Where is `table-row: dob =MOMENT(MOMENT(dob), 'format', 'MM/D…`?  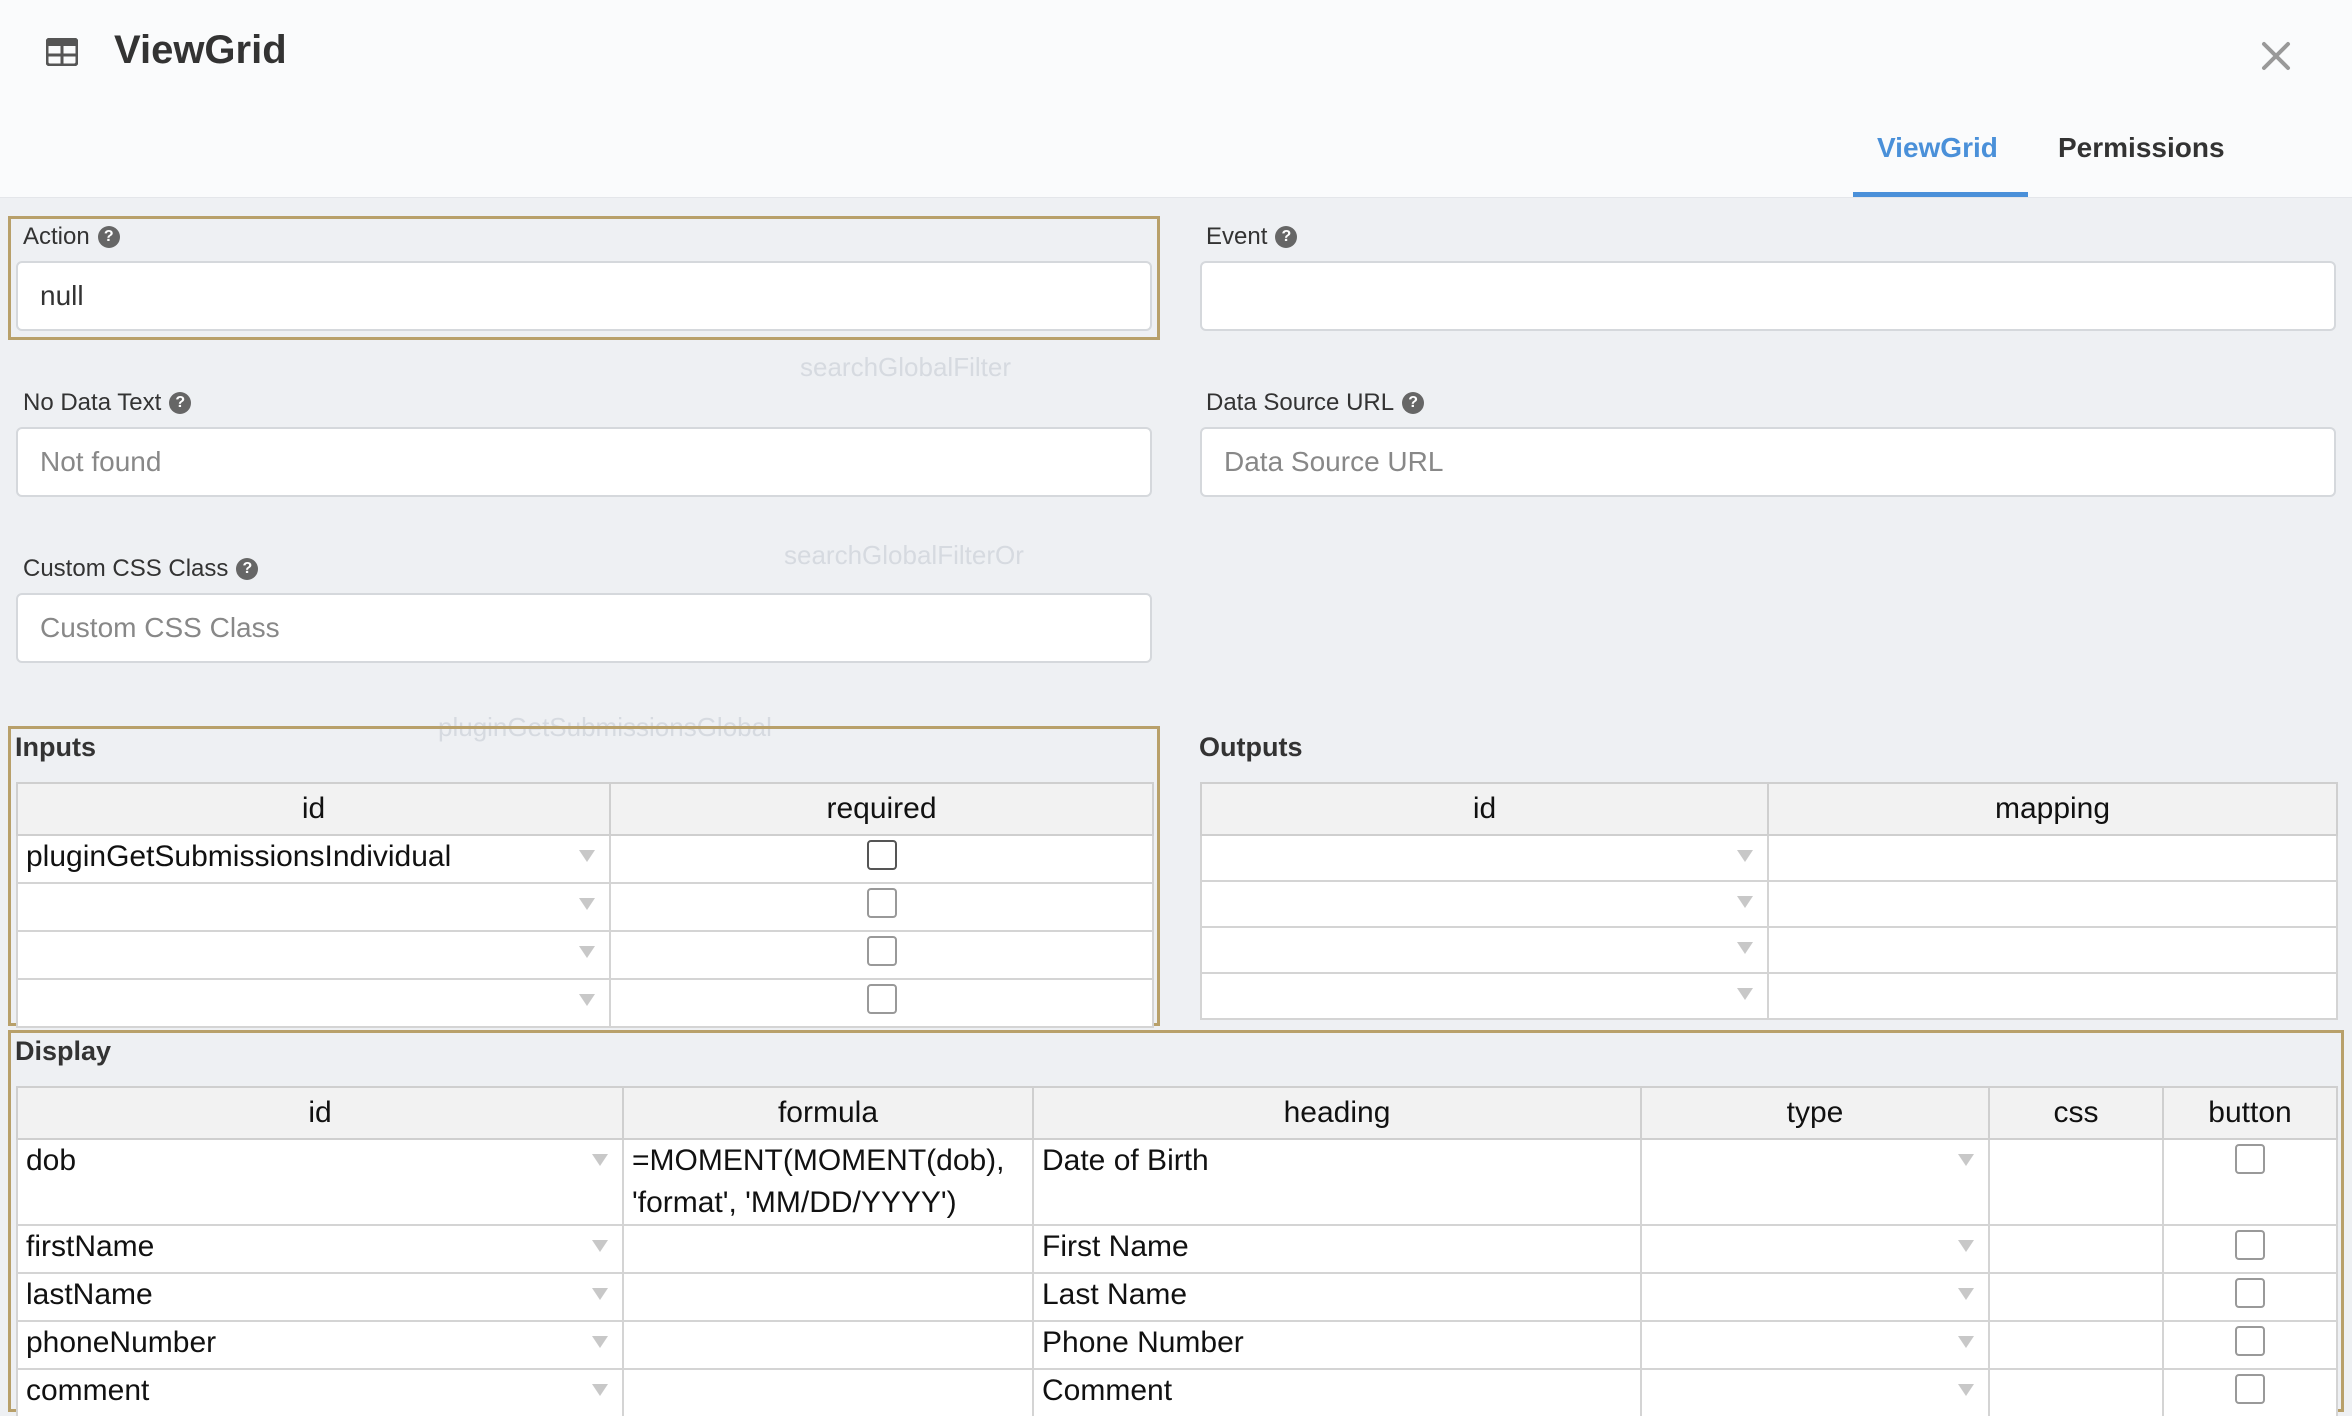 table-row: dob =MOMENT(MOMENT(dob), 'format', 'MM/D… is located at coordinates (1177, 1182).